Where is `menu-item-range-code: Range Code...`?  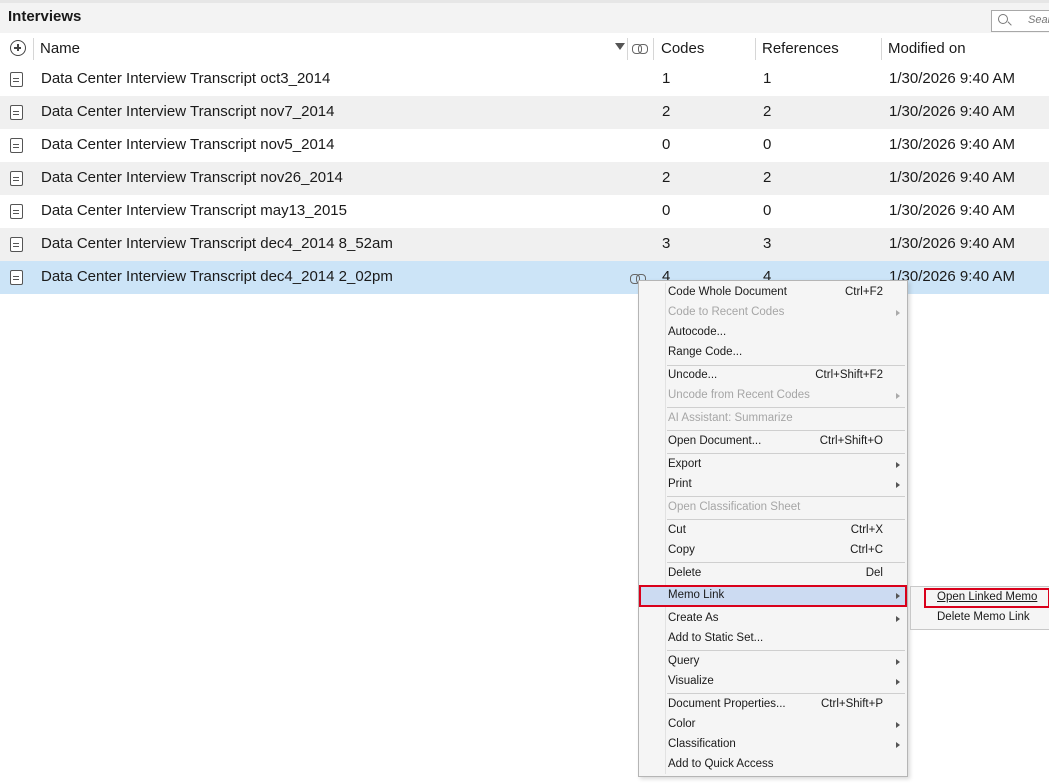
menu-item-range-code: Range Code... is located at coordinates (773, 353).